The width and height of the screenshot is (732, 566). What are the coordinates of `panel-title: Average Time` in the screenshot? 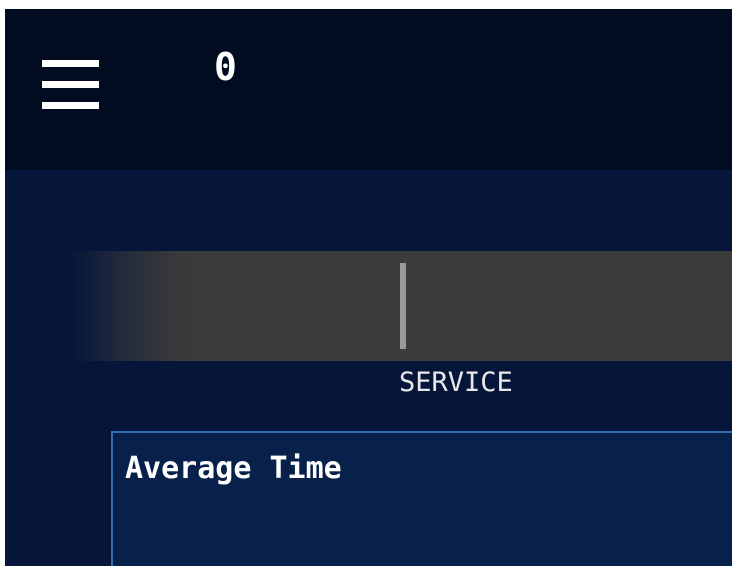 It's located at (233, 468).